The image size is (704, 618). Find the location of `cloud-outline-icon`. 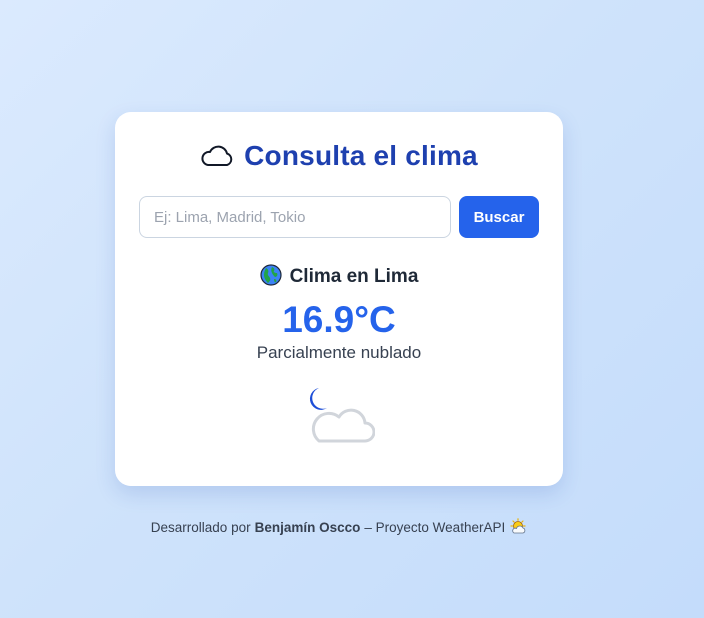

cloud-outline-icon is located at coordinates (217, 156).